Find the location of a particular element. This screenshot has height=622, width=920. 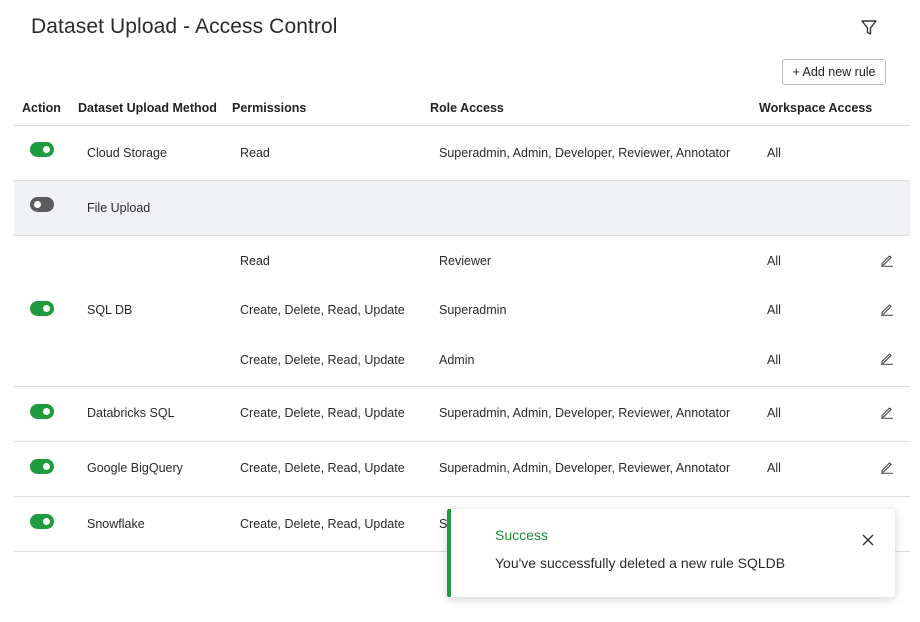

close-icon is located at coordinates (868, 540).